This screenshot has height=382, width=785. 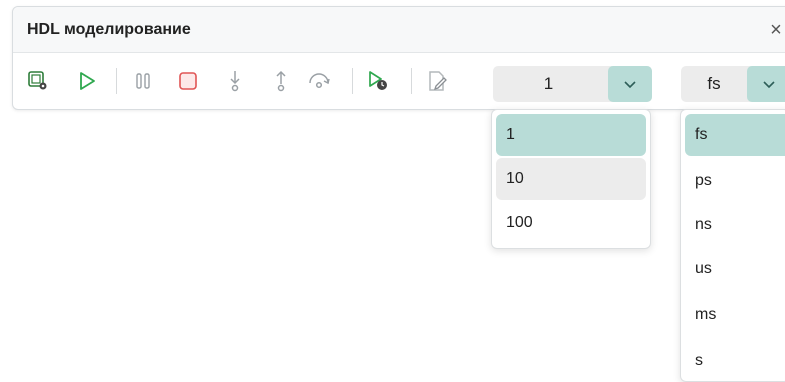 I want to click on edit-file-icon, so click(x=437, y=81).